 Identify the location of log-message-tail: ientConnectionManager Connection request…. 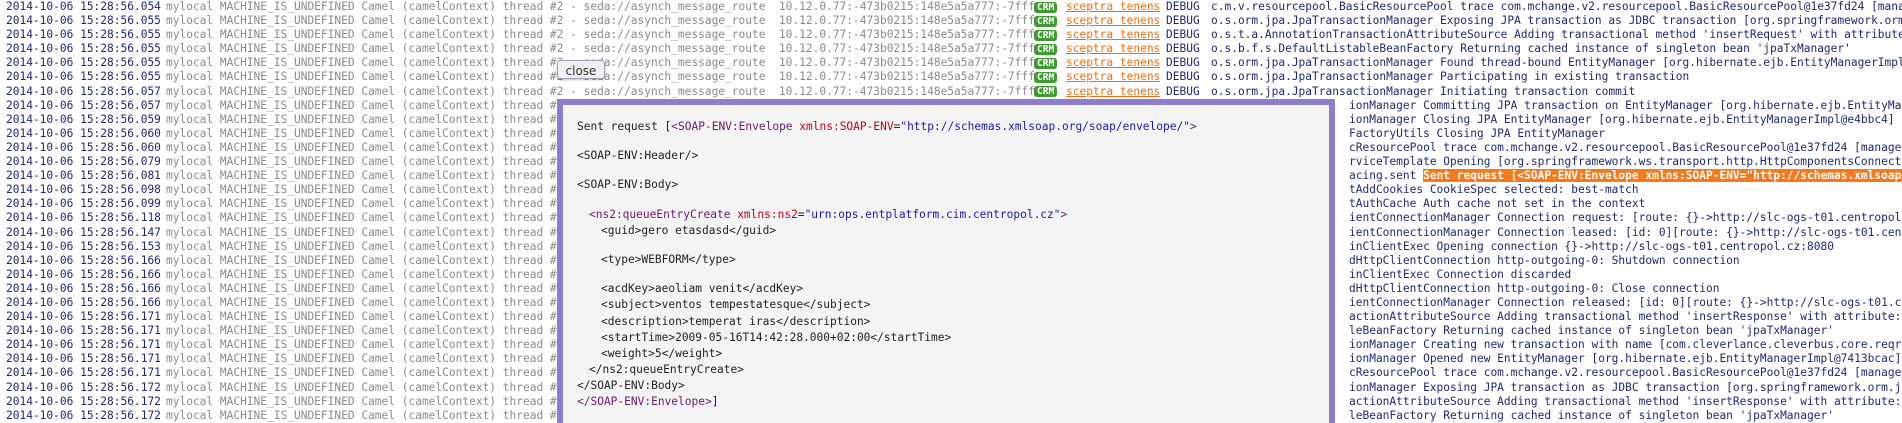
(1625, 218).